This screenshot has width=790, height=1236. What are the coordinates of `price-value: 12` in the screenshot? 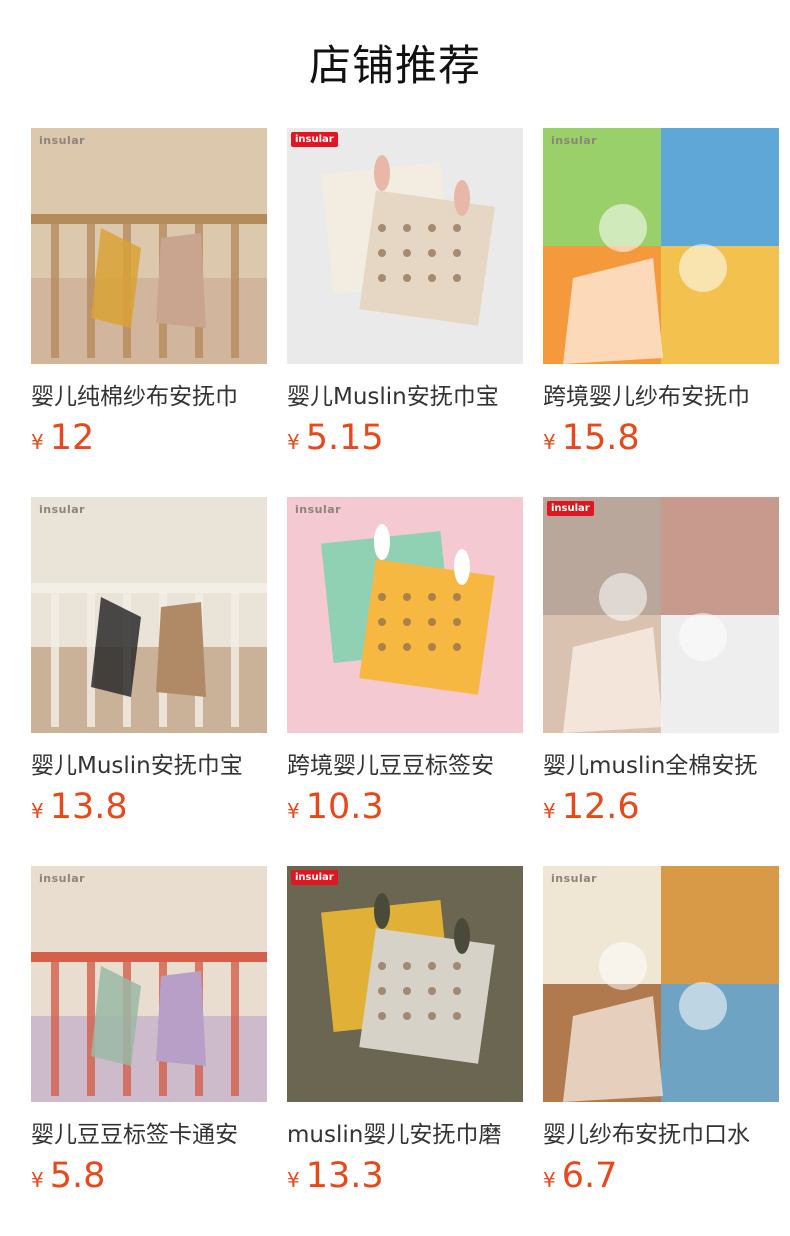 It's located at (72, 438).